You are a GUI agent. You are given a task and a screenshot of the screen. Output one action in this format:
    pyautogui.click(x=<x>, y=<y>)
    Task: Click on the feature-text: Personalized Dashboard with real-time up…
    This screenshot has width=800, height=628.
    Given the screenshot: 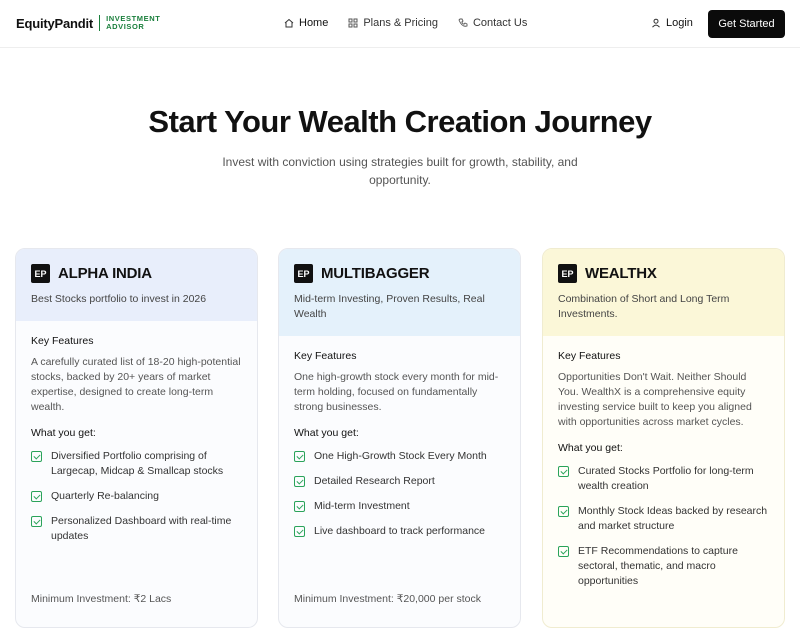 What is the action you would take?
    pyautogui.click(x=141, y=528)
    